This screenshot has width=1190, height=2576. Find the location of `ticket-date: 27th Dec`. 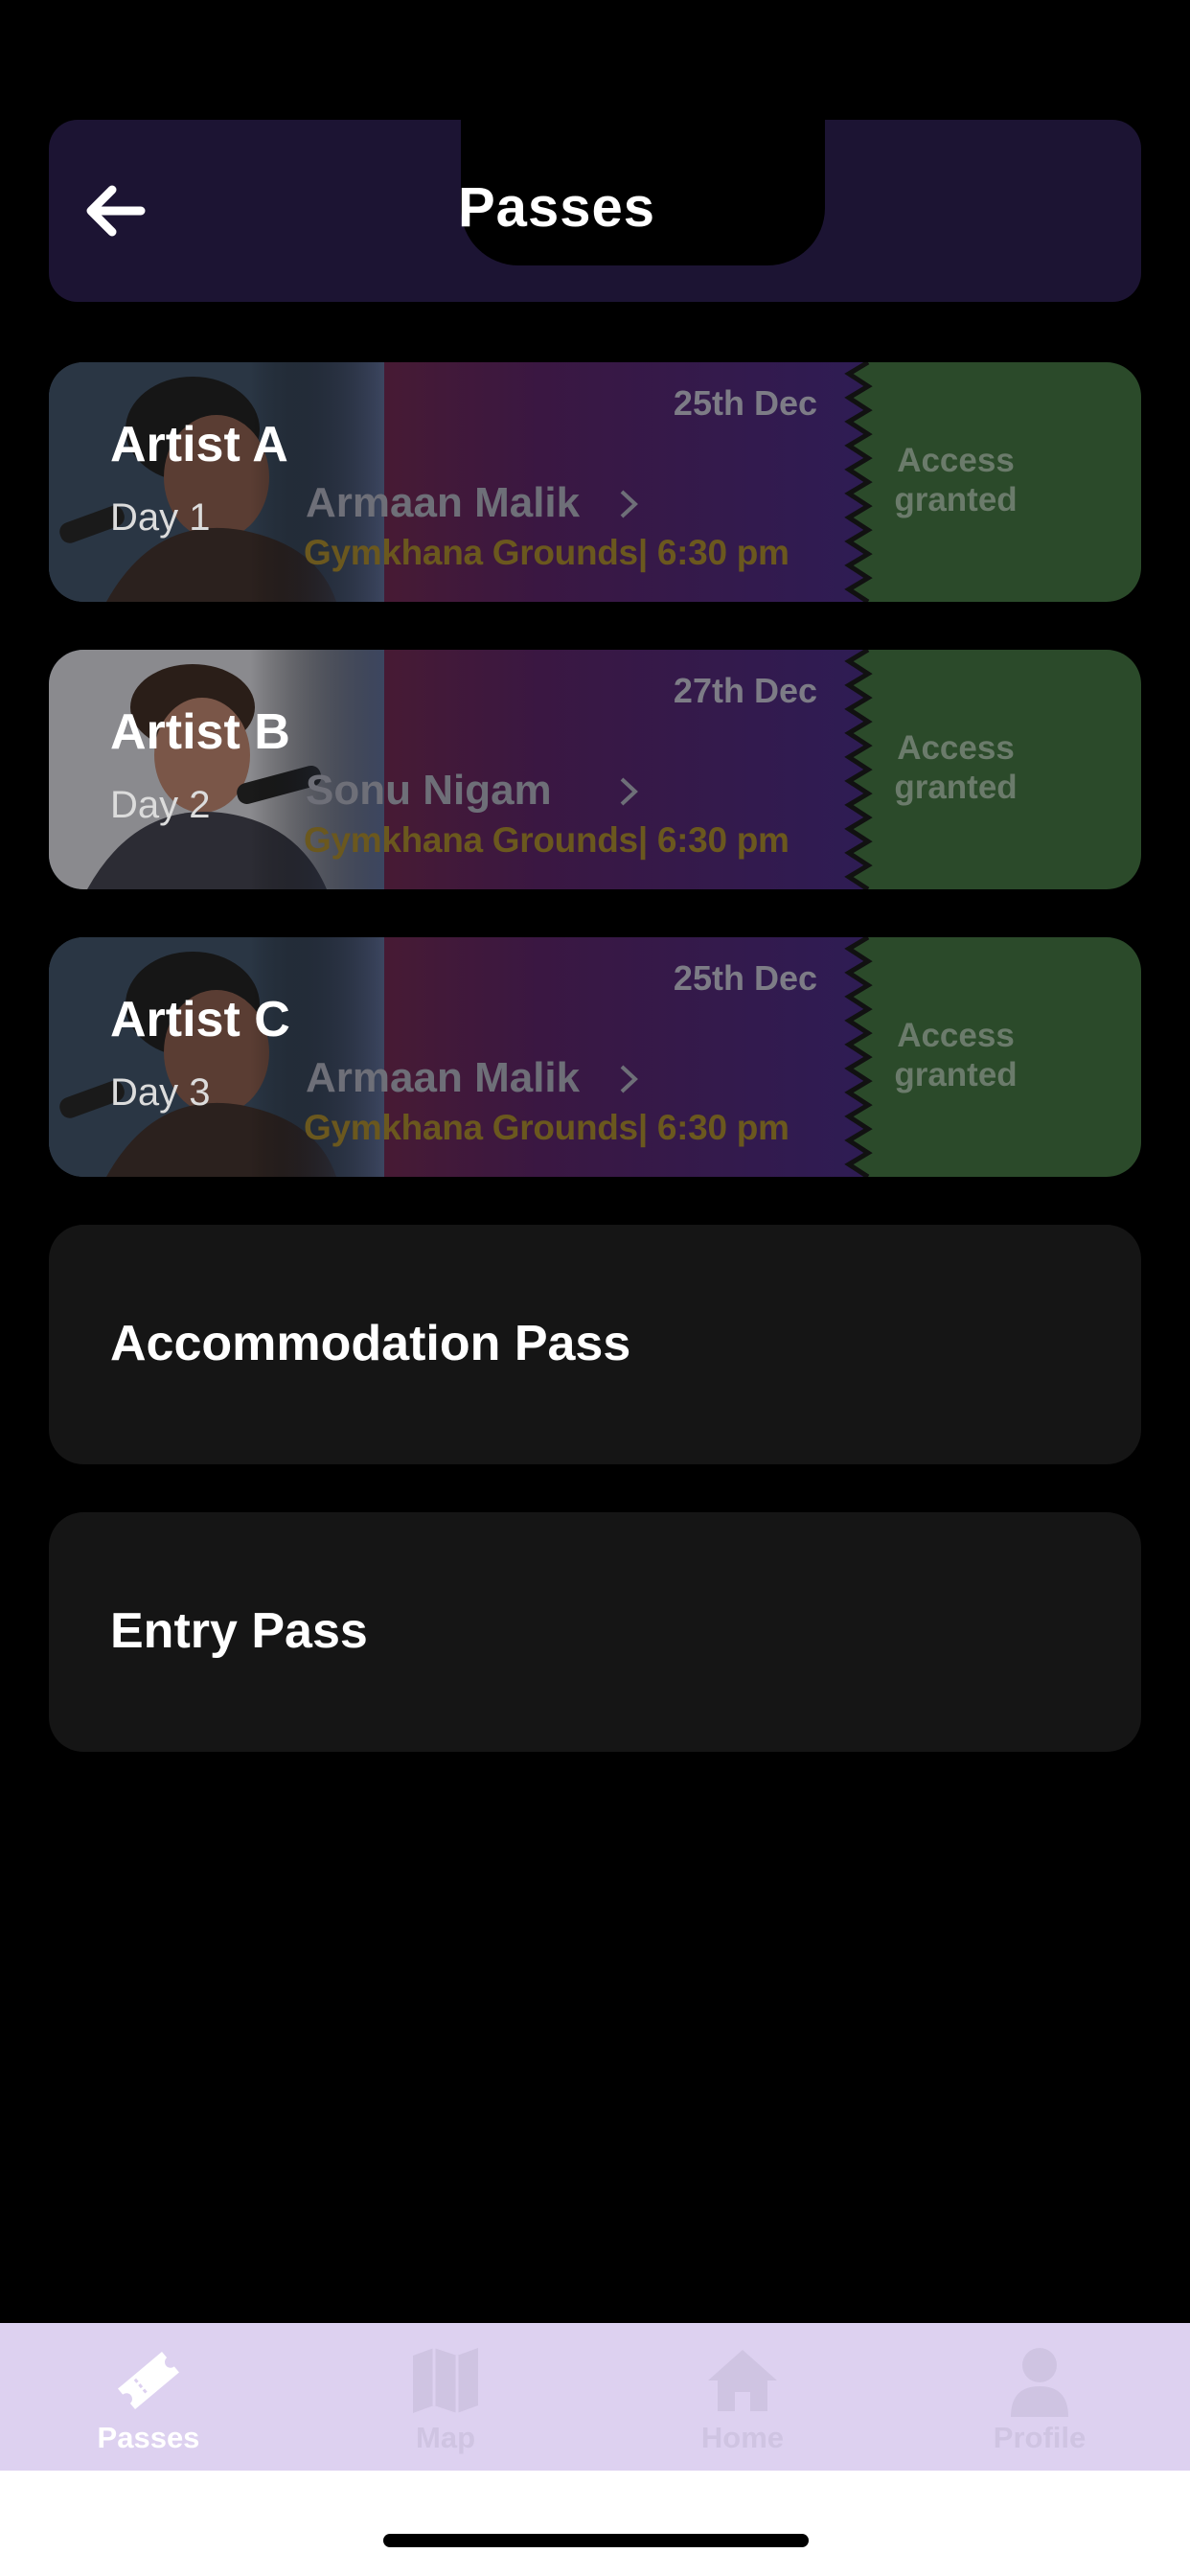

ticket-date: 27th Dec is located at coordinates (745, 690).